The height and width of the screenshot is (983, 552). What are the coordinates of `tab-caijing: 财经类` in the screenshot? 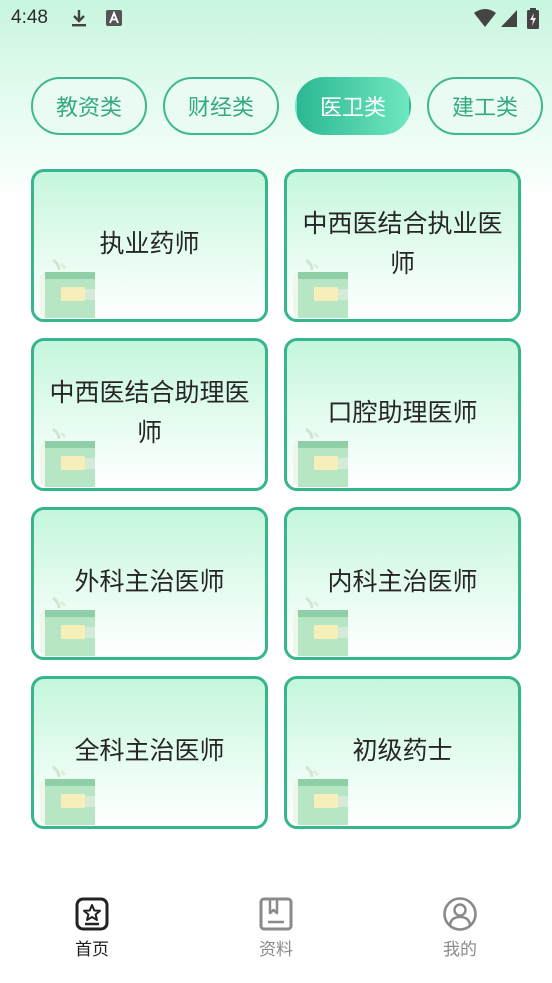 It's located at (221, 106).